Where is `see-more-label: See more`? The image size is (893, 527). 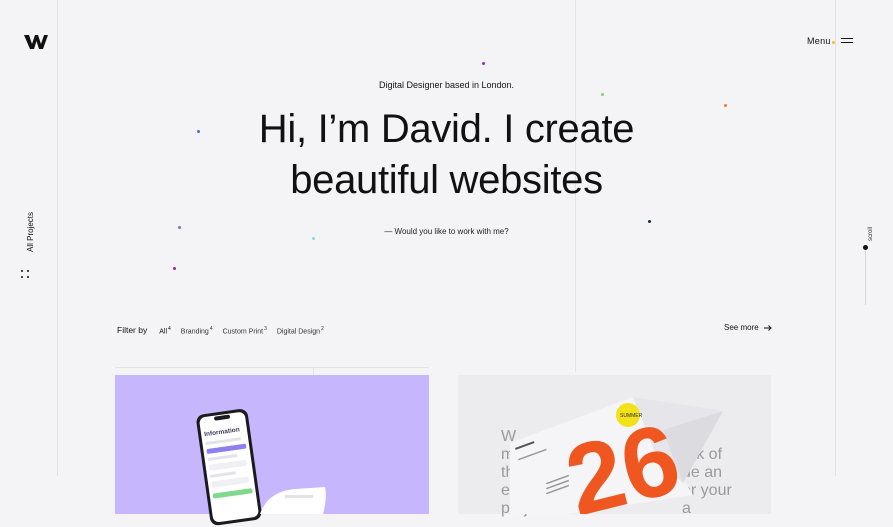 see-more-label: See more is located at coordinates (741, 327).